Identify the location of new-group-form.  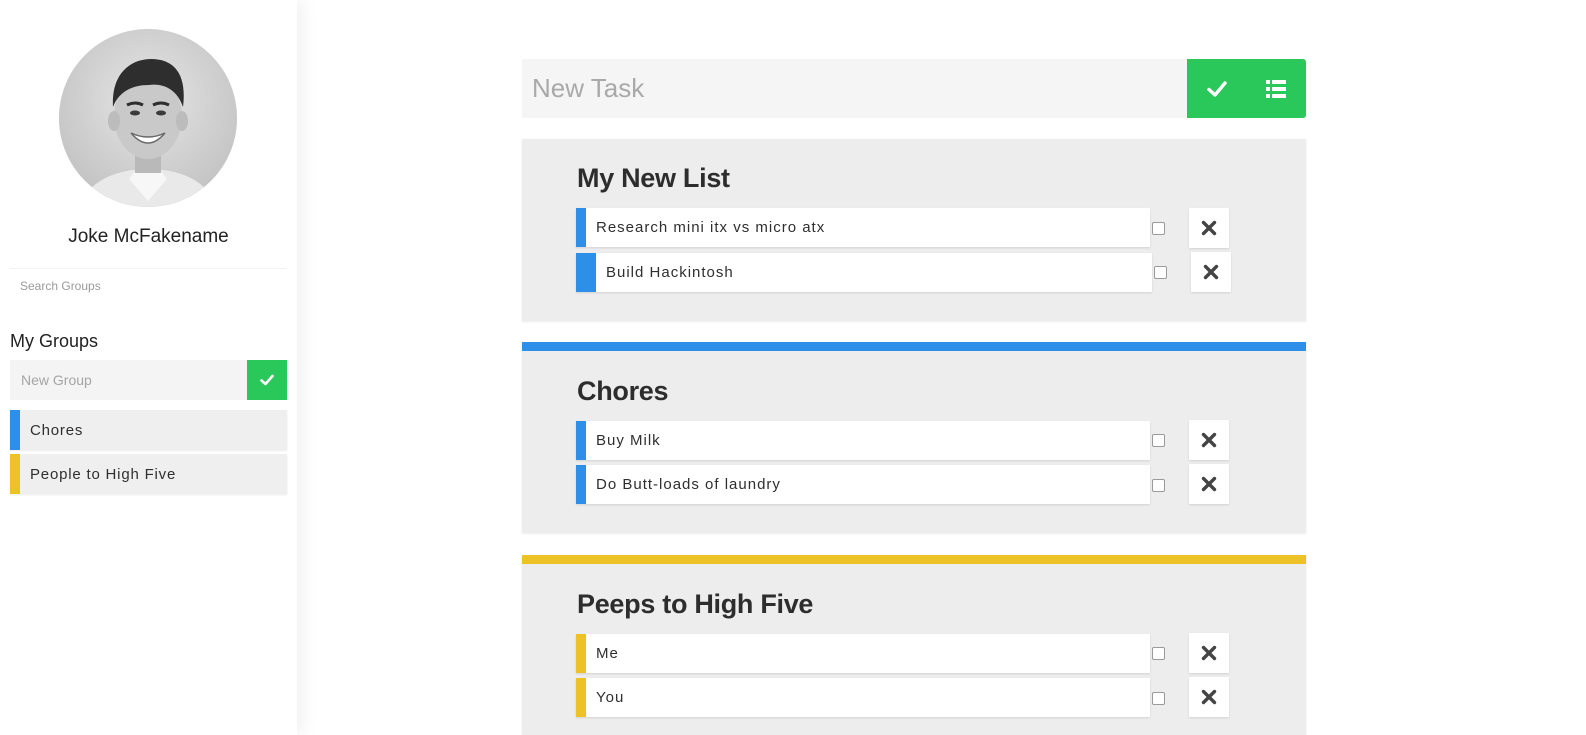
(148, 380).